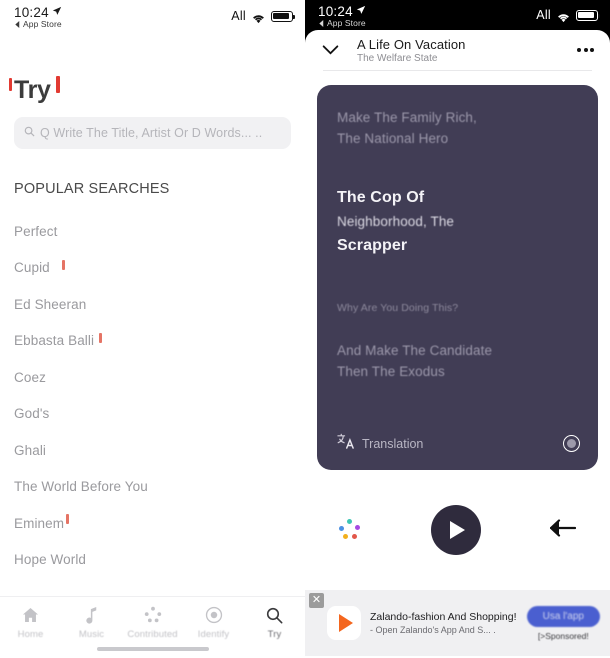 This screenshot has width=610, height=658. I want to click on page-title: Try, so click(32, 90).